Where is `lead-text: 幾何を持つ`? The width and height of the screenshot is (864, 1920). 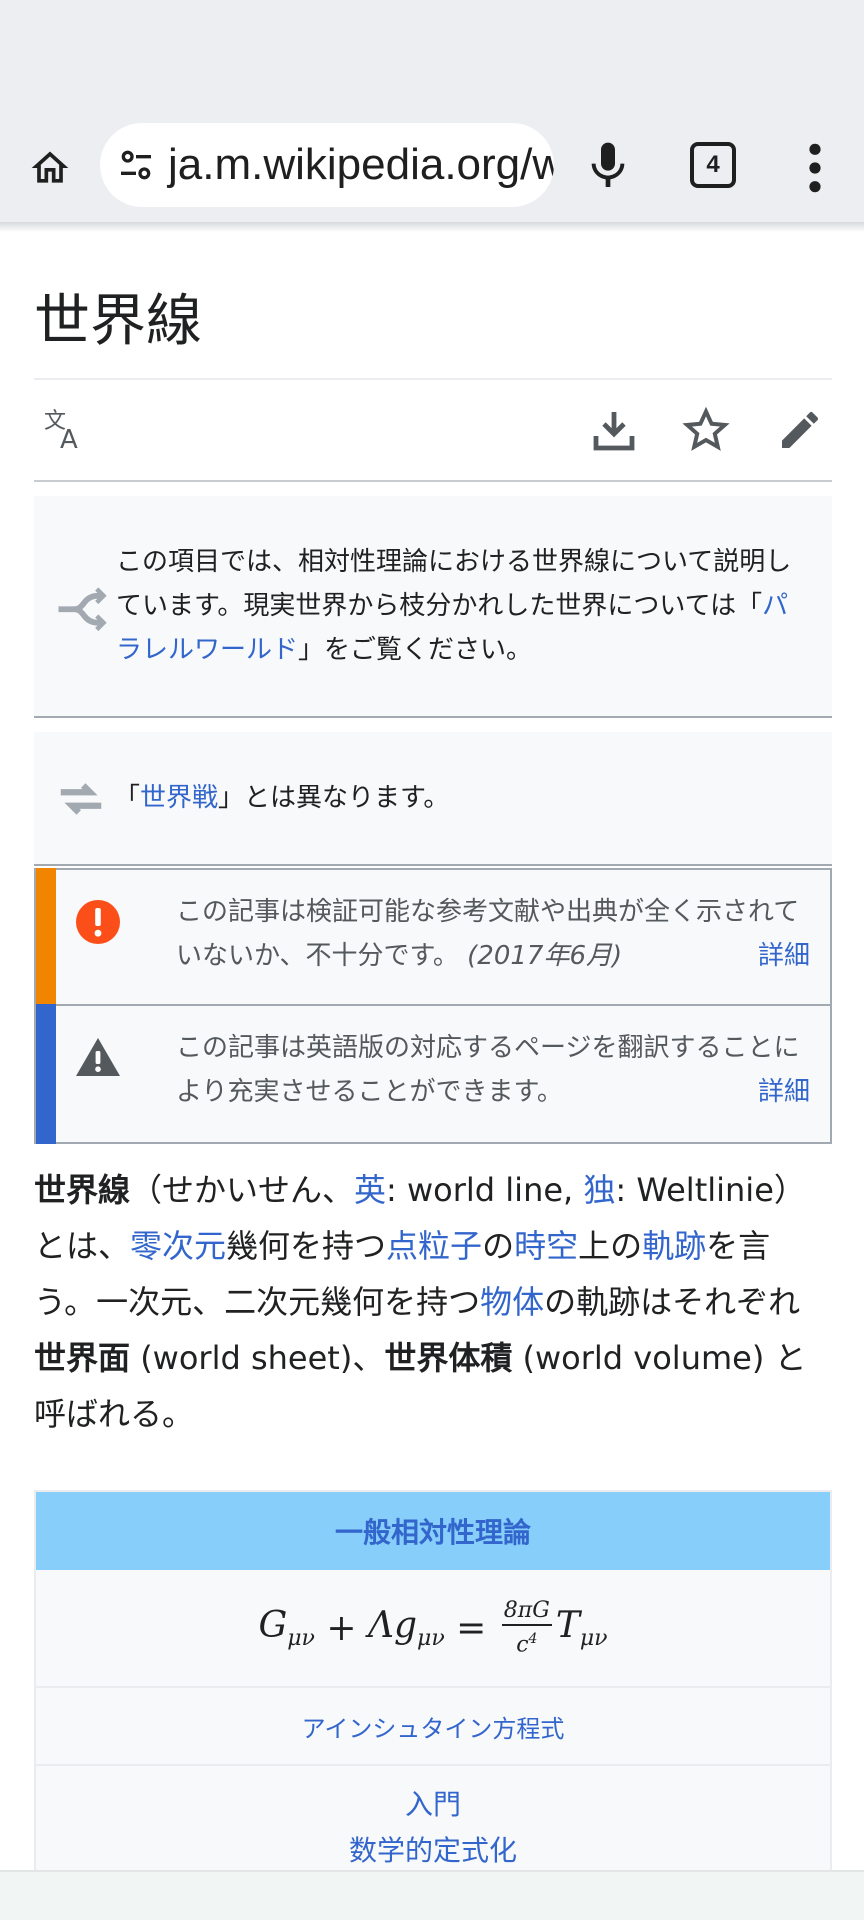
lead-text: 幾何を持つ is located at coordinates (306, 1246).